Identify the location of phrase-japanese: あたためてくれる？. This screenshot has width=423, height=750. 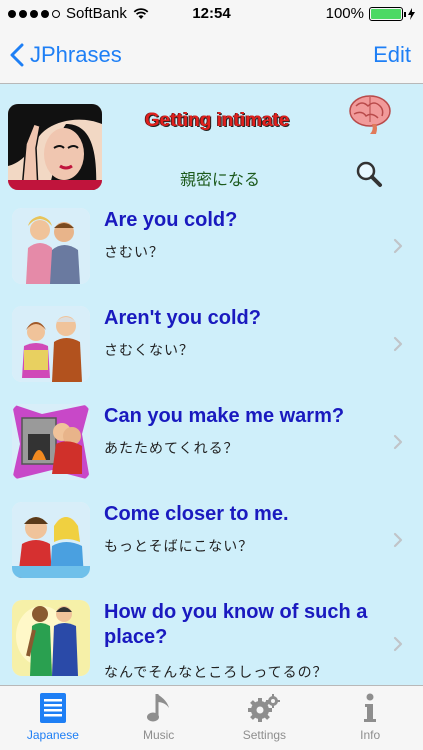
(171, 448).